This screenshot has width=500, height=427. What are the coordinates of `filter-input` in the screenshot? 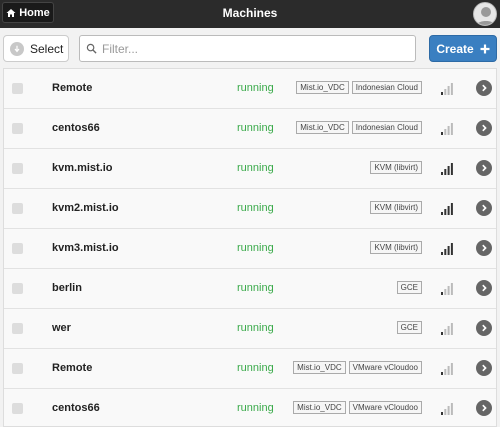 It's located at (252, 48).